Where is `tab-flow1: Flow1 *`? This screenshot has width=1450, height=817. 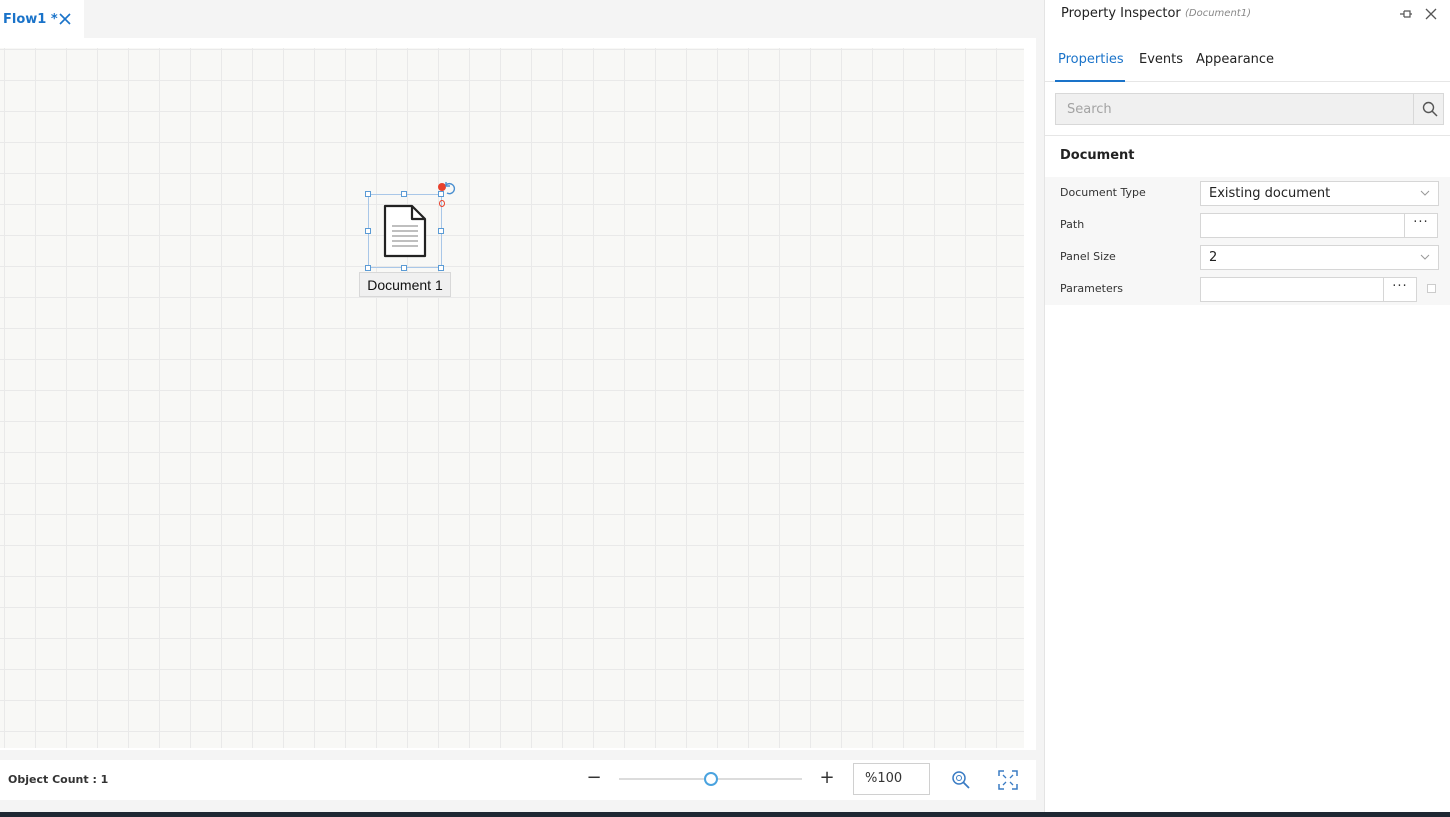 tab-flow1: Flow1 * is located at coordinates (42, 19).